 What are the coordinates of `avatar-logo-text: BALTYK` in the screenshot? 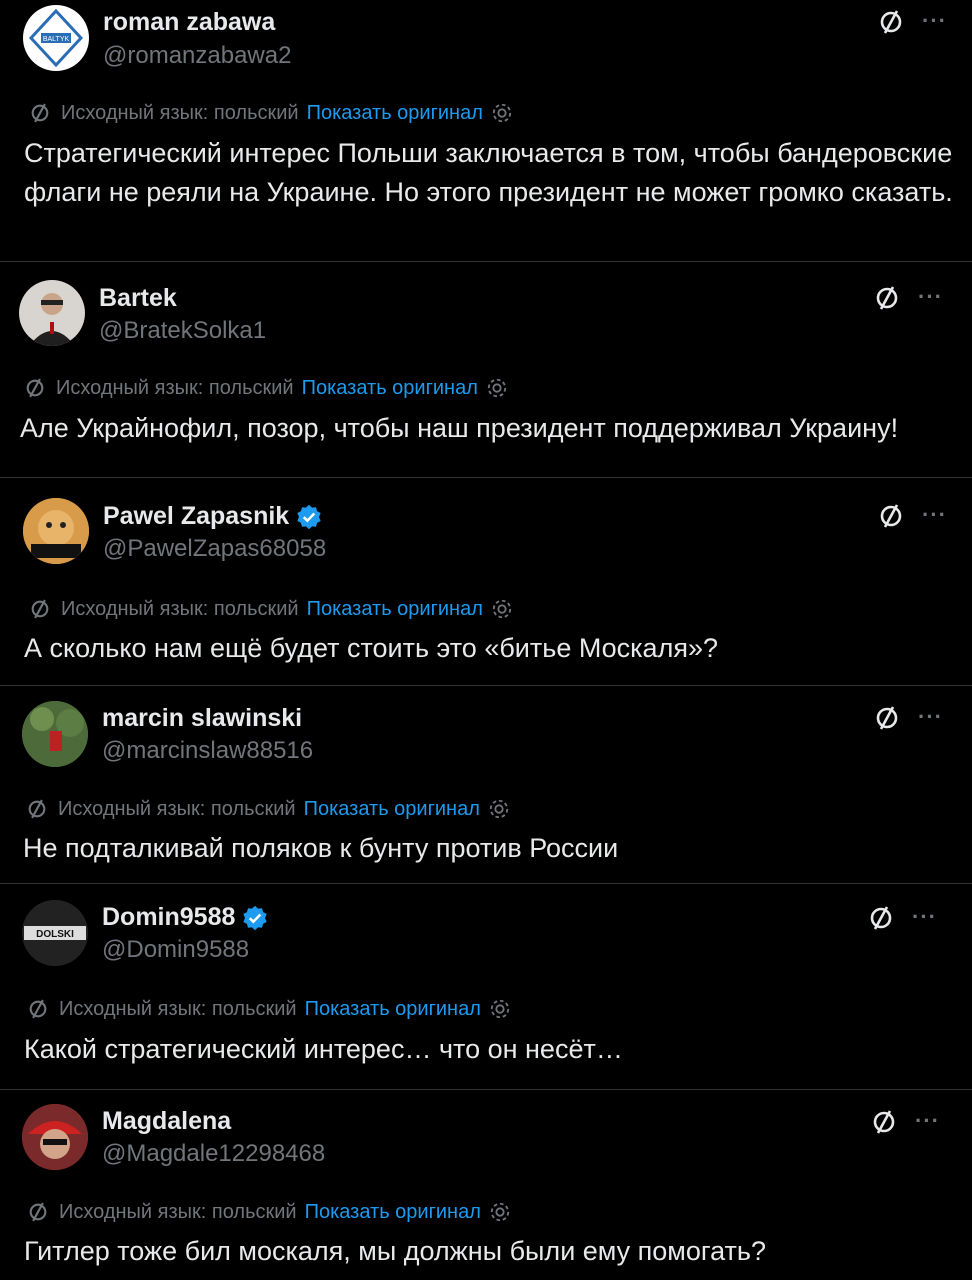 It's located at (56, 39).